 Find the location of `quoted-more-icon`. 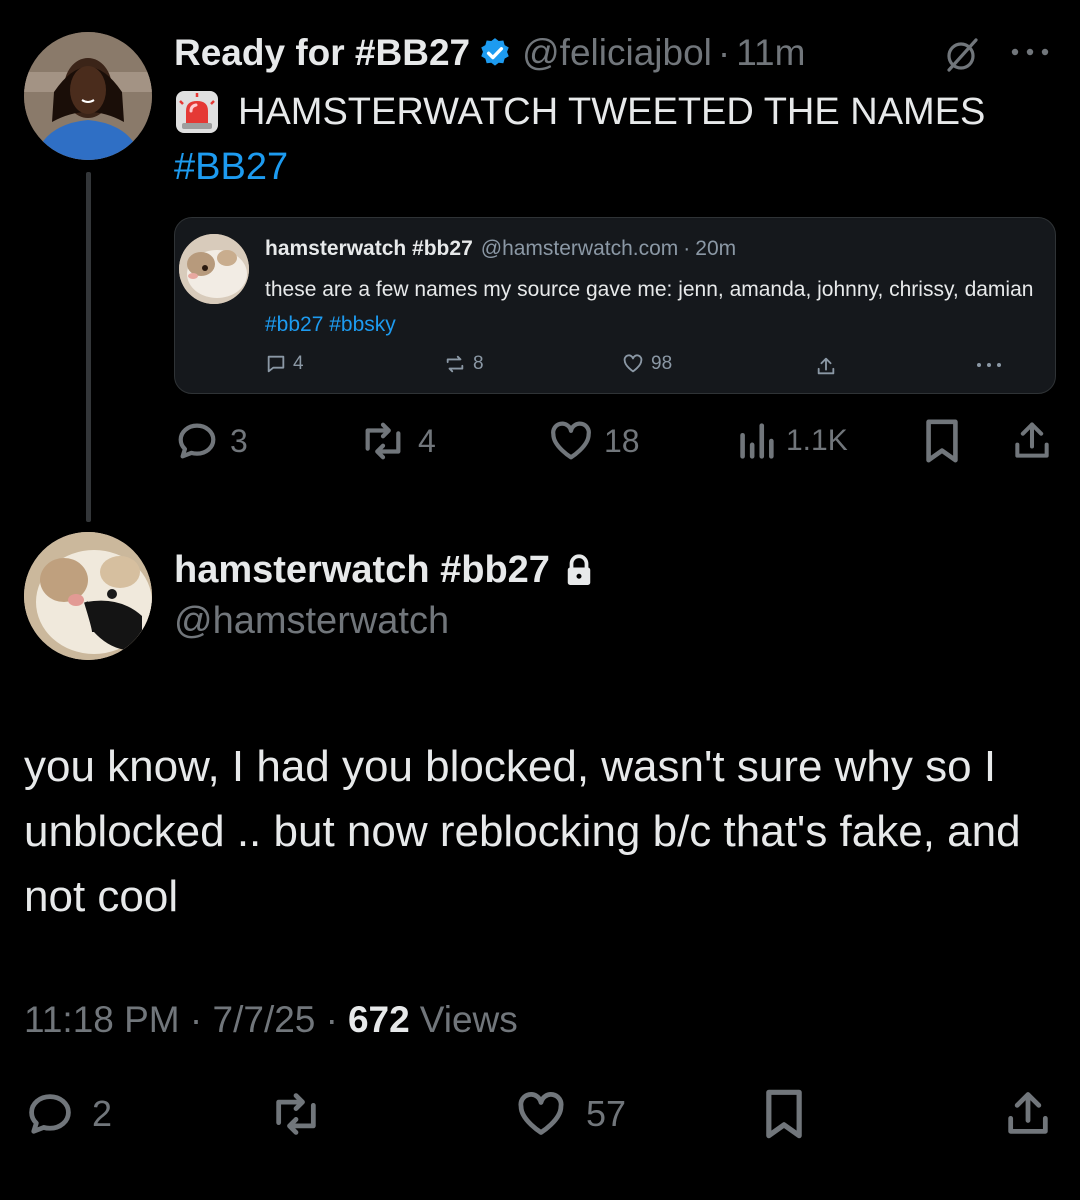

quoted-more-icon is located at coordinates (989, 365).